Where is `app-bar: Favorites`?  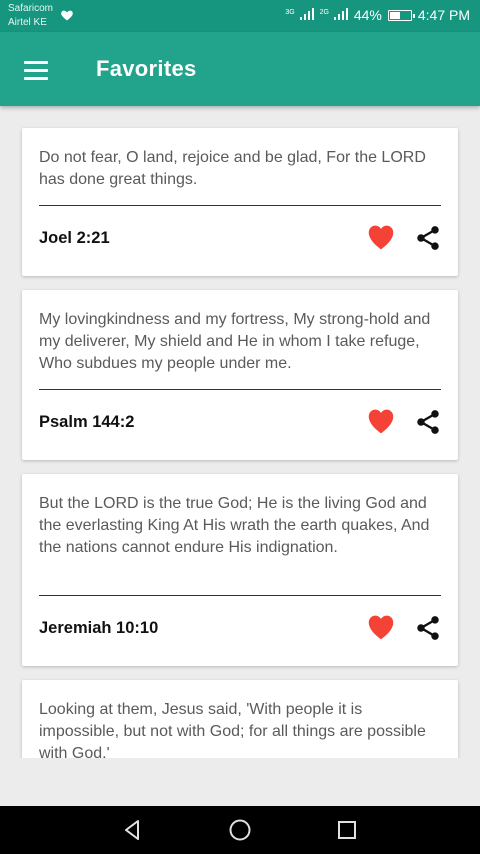
app-bar: Favorites is located at coordinates (240, 69).